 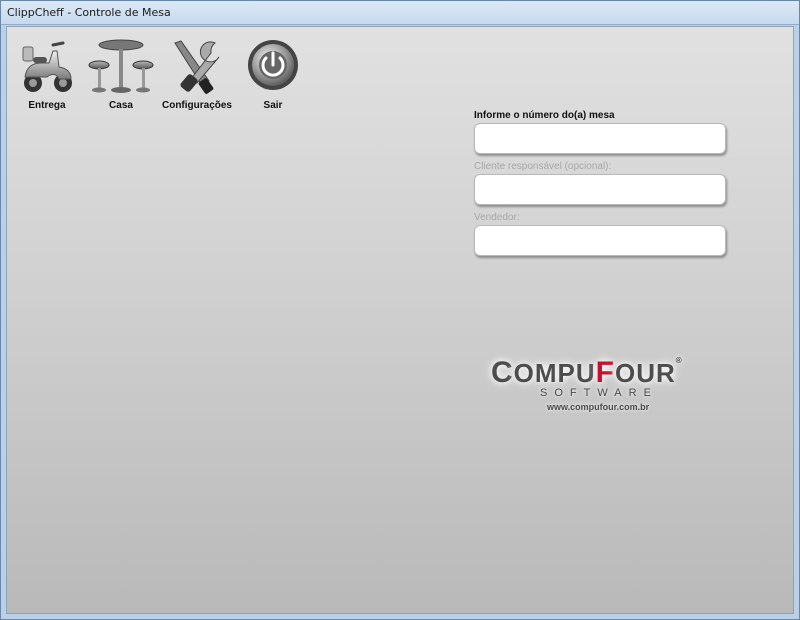 What do you see at coordinates (600, 240) in the screenshot?
I see `vendedor-input` at bounding box center [600, 240].